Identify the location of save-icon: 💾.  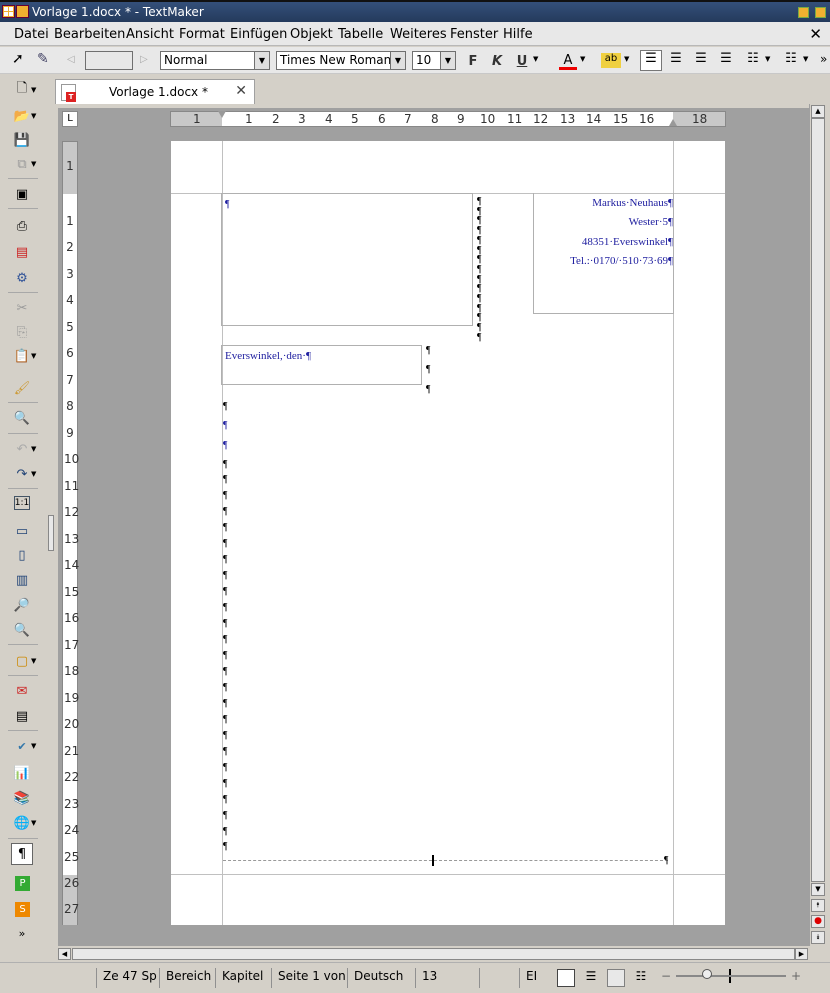
(22, 140).